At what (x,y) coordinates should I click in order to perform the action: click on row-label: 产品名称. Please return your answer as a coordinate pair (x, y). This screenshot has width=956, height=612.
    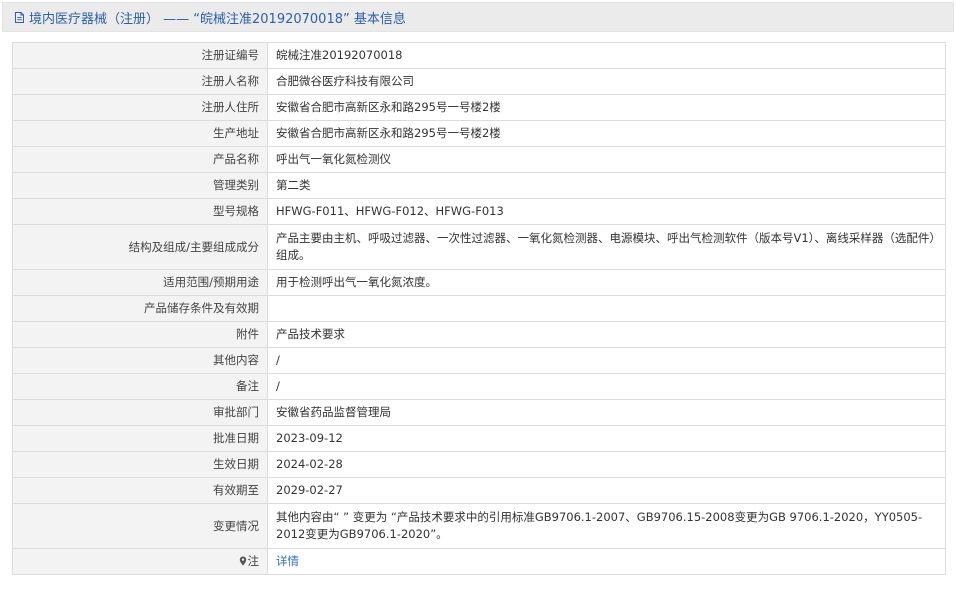
    Looking at the image, I should click on (140, 159).